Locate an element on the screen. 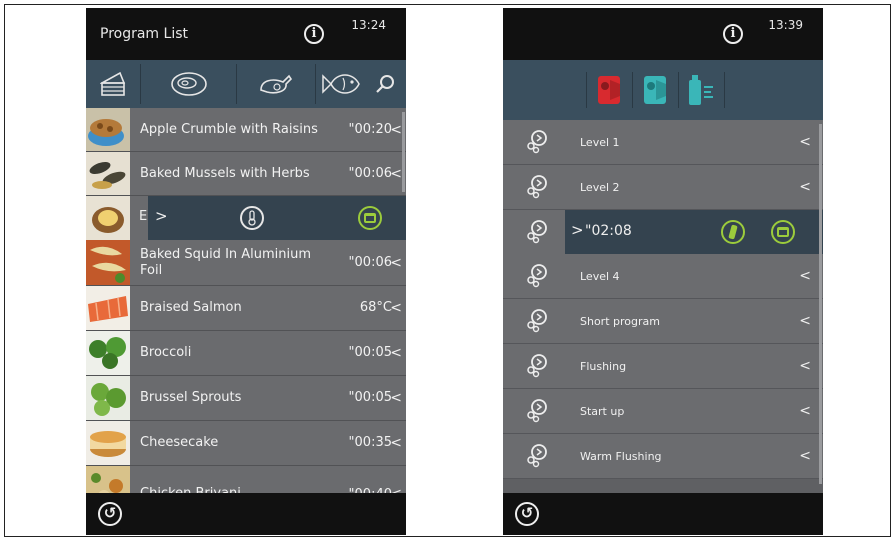 The image size is (896, 541). category-tabs is located at coordinates (246, 84).